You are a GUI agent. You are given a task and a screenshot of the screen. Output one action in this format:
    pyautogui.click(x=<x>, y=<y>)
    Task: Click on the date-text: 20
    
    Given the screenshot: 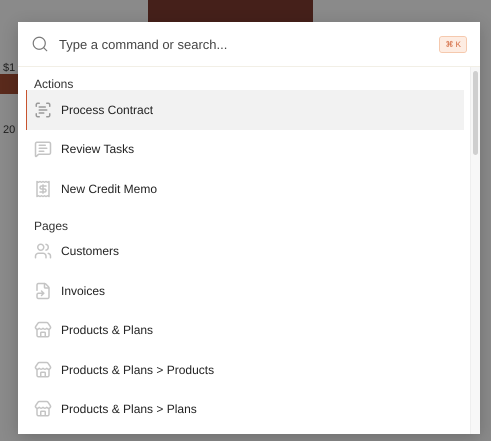 What is the action you would take?
    pyautogui.click(x=9, y=130)
    